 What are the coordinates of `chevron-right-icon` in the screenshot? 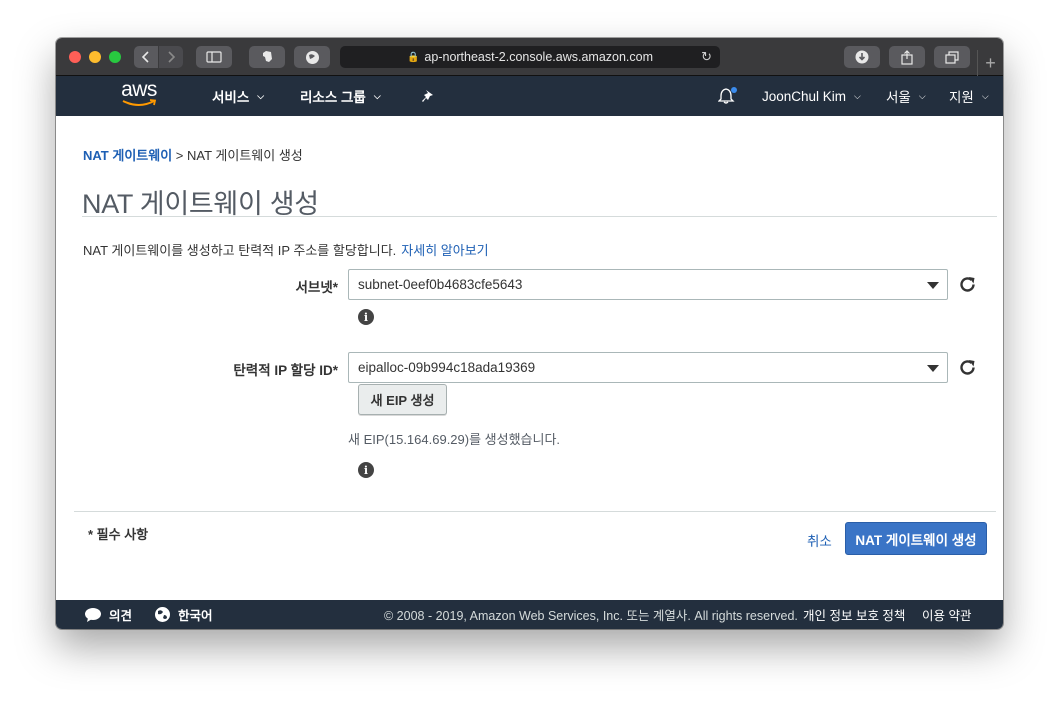 It's located at (172, 57).